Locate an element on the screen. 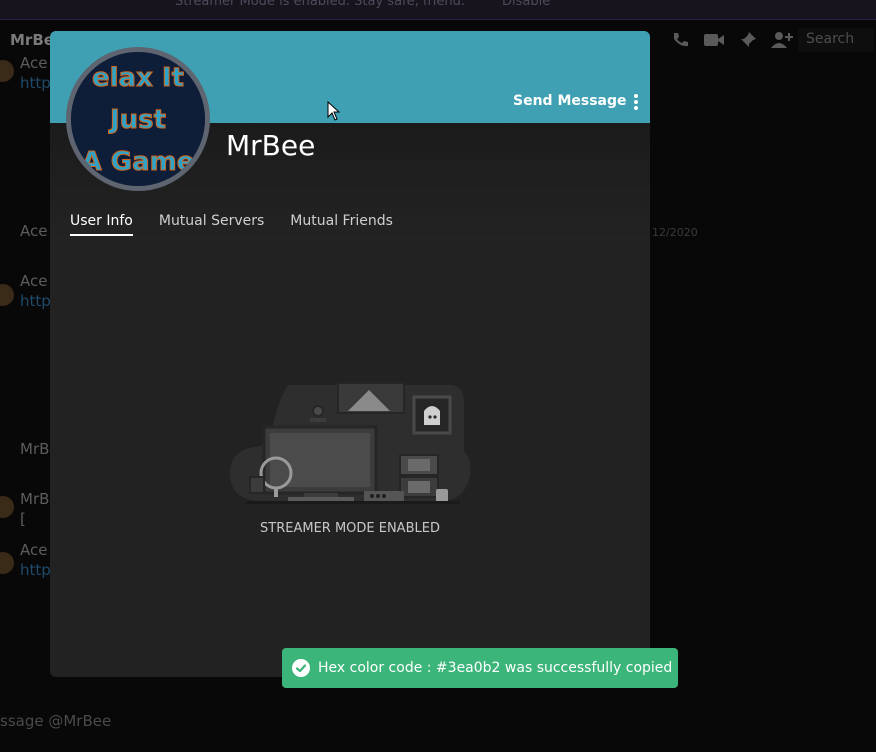 The width and height of the screenshot is (876, 752). header-toolbar is located at coordinates (731, 40).